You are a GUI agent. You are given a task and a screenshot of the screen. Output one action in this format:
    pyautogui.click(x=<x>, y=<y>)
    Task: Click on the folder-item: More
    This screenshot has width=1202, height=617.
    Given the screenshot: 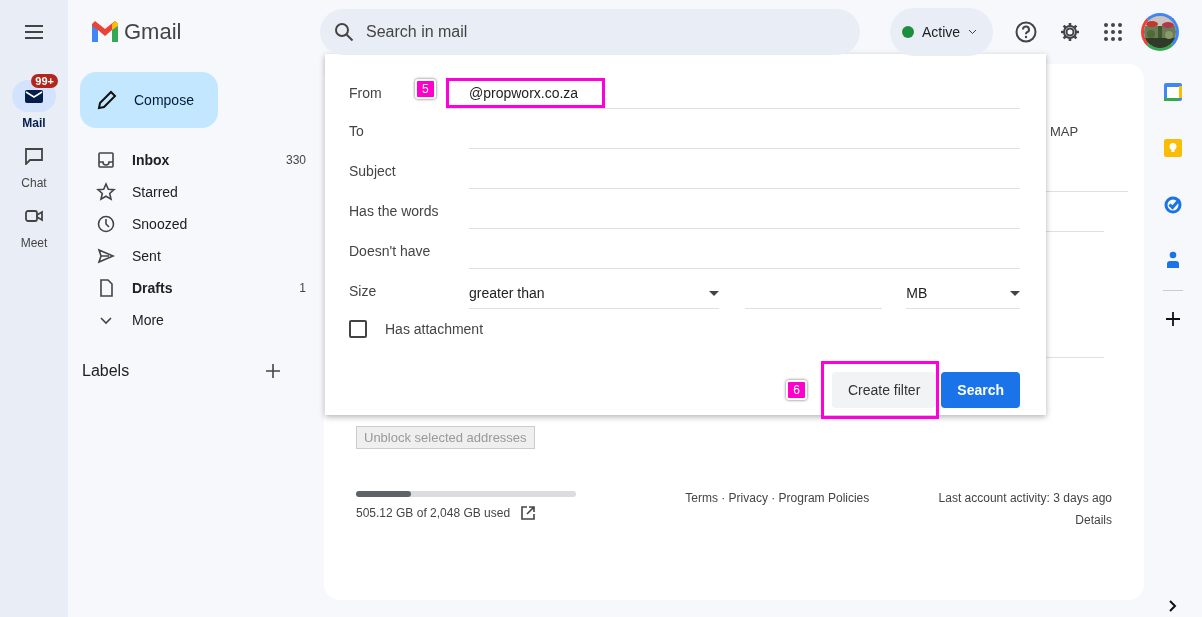 What is the action you would take?
    pyautogui.click(x=193, y=320)
    